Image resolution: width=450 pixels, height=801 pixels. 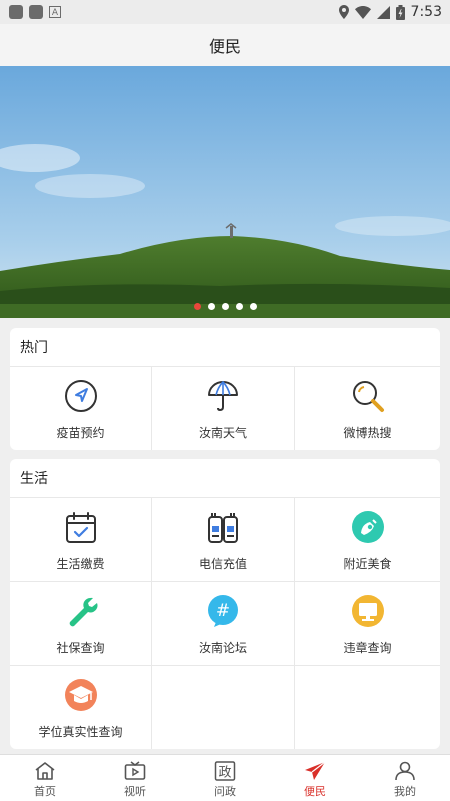 I want to click on paper-plane-icon, so click(x=315, y=771).